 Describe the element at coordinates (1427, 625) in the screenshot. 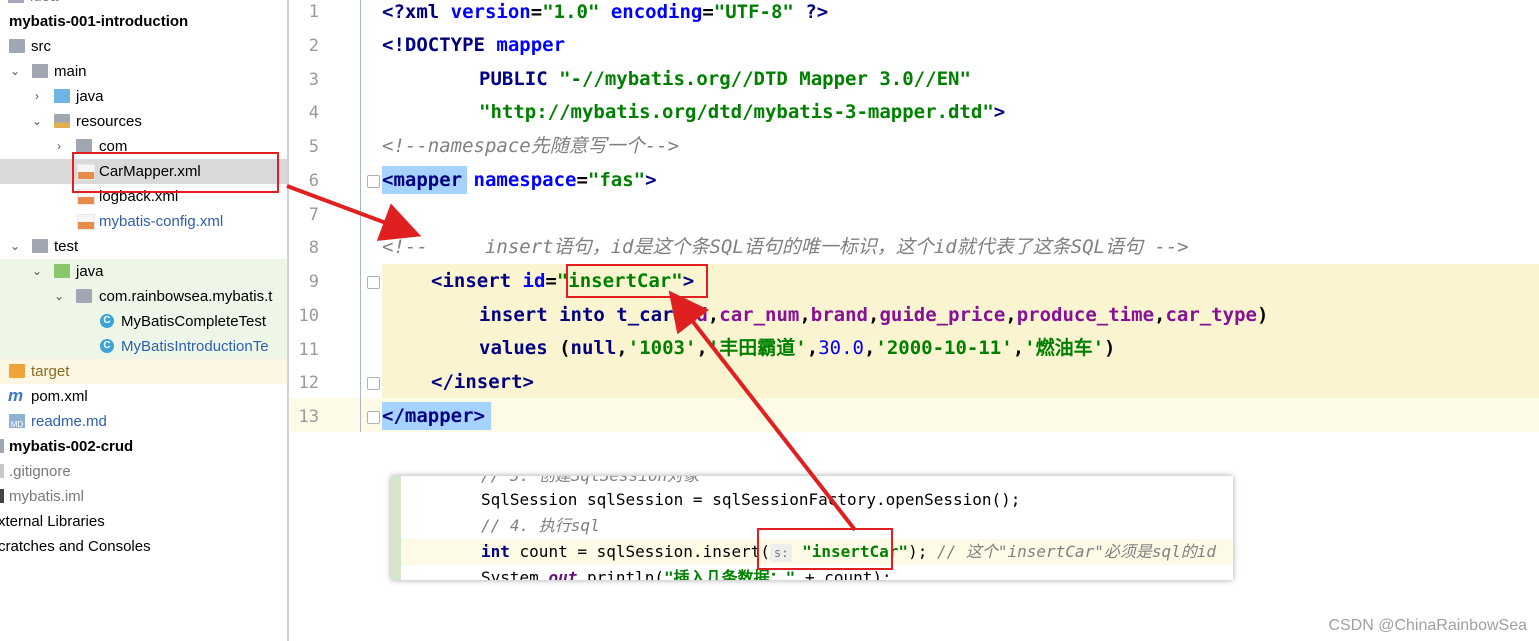

I see `watermark: CSDN @ChinaRainbowSea` at that location.